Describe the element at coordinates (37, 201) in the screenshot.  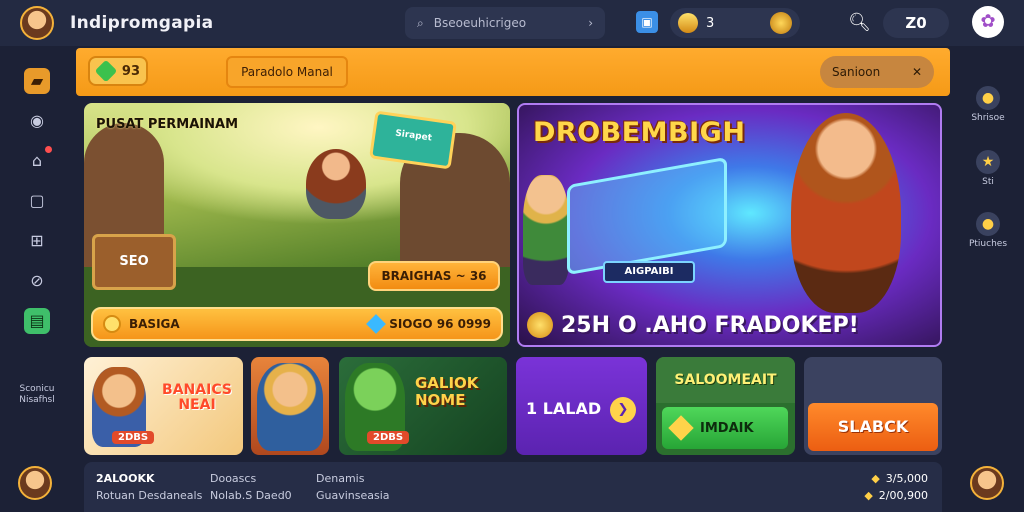
I see `square-icon: ▢` at that location.